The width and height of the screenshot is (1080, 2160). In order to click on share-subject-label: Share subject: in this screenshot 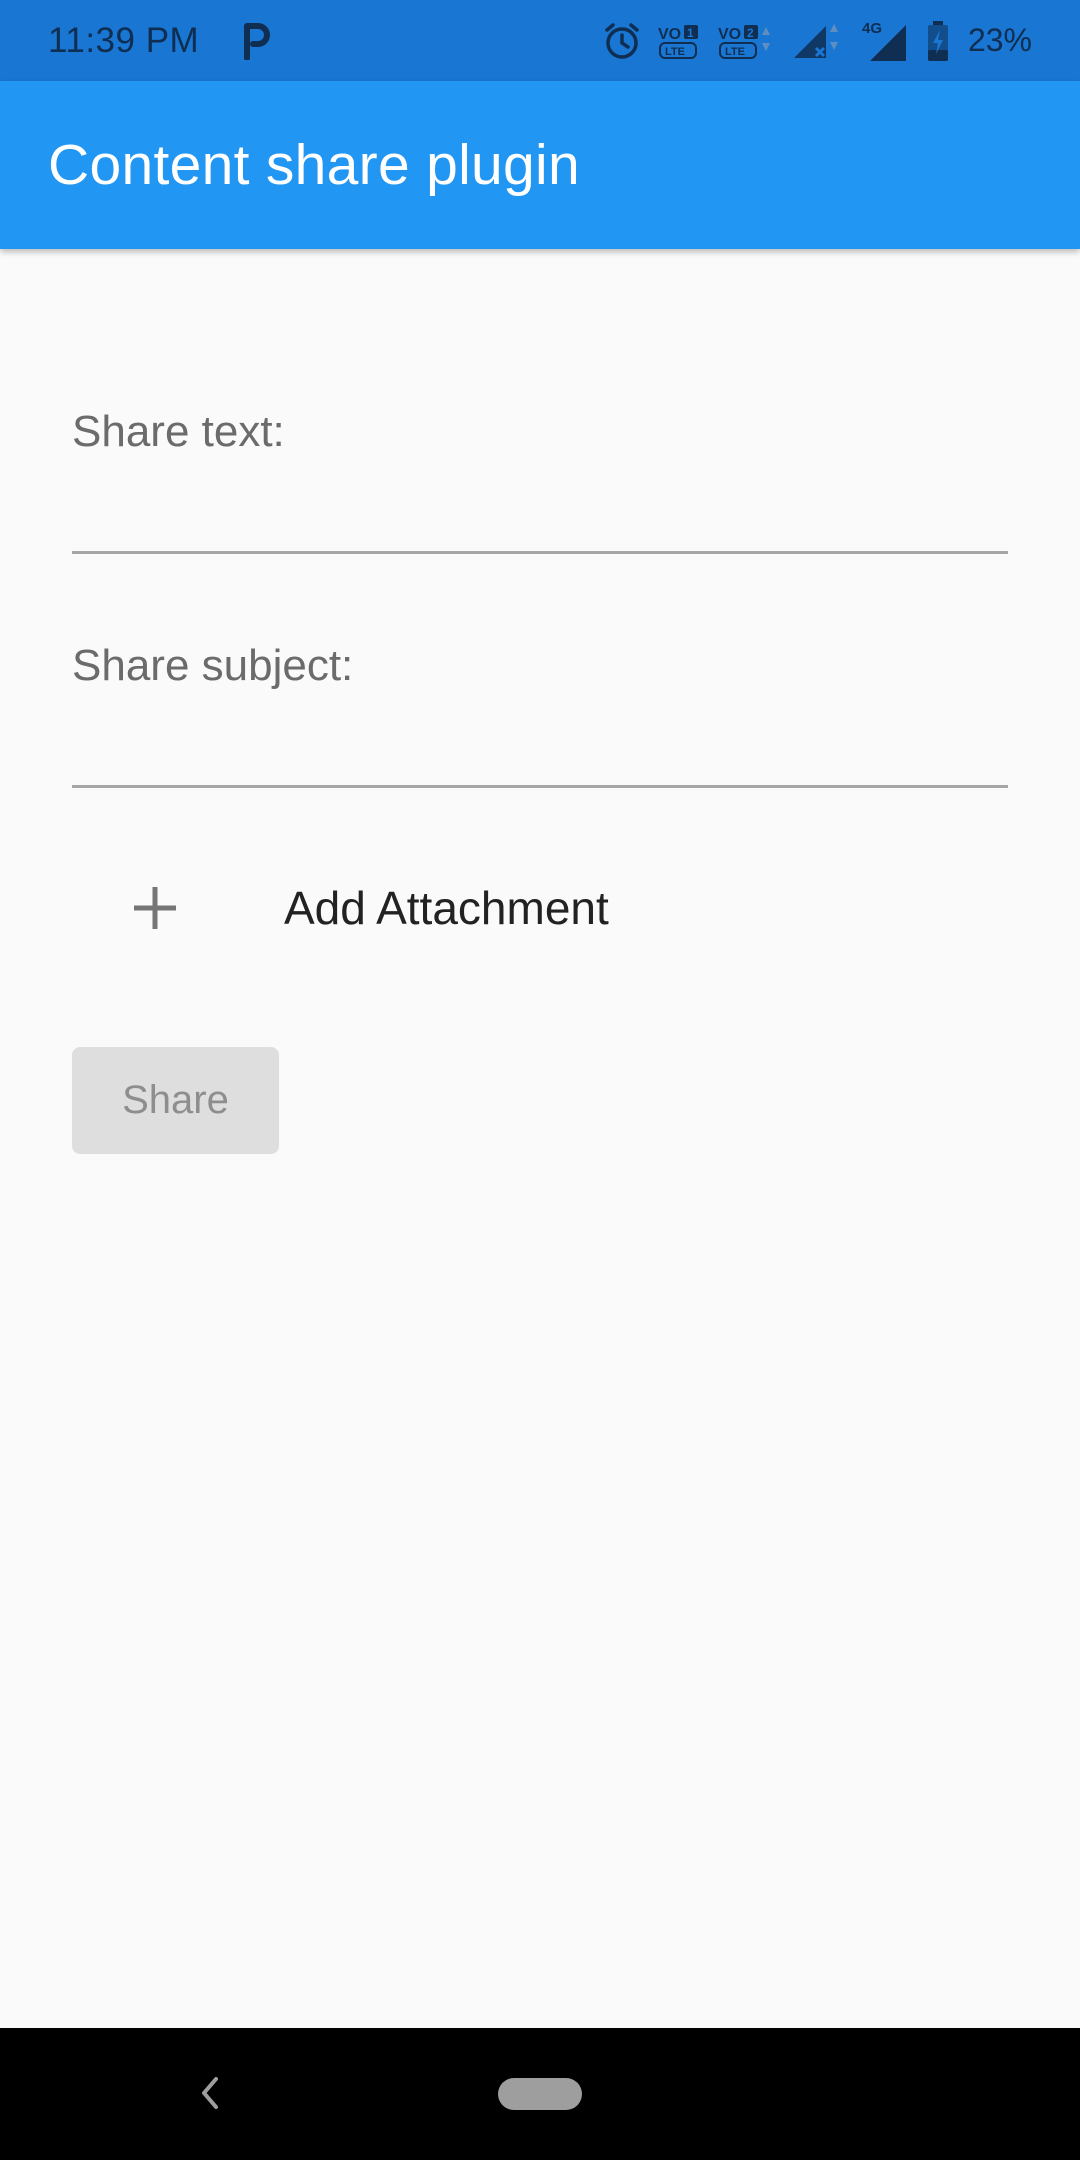, I will do `click(213, 665)`.